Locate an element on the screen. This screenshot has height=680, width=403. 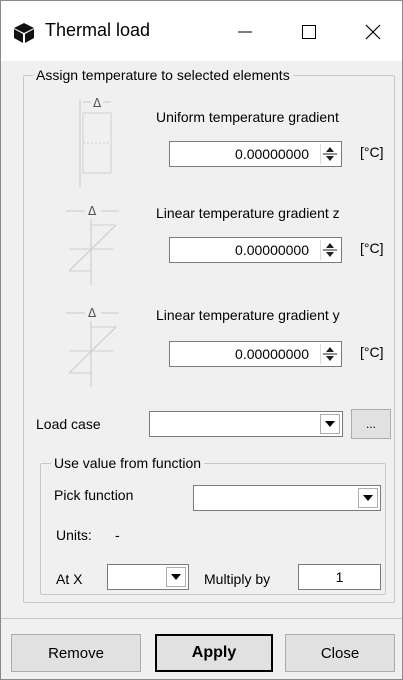
linear-gradient-z-input: 0.00000000 is located at coordinates (255, 250).